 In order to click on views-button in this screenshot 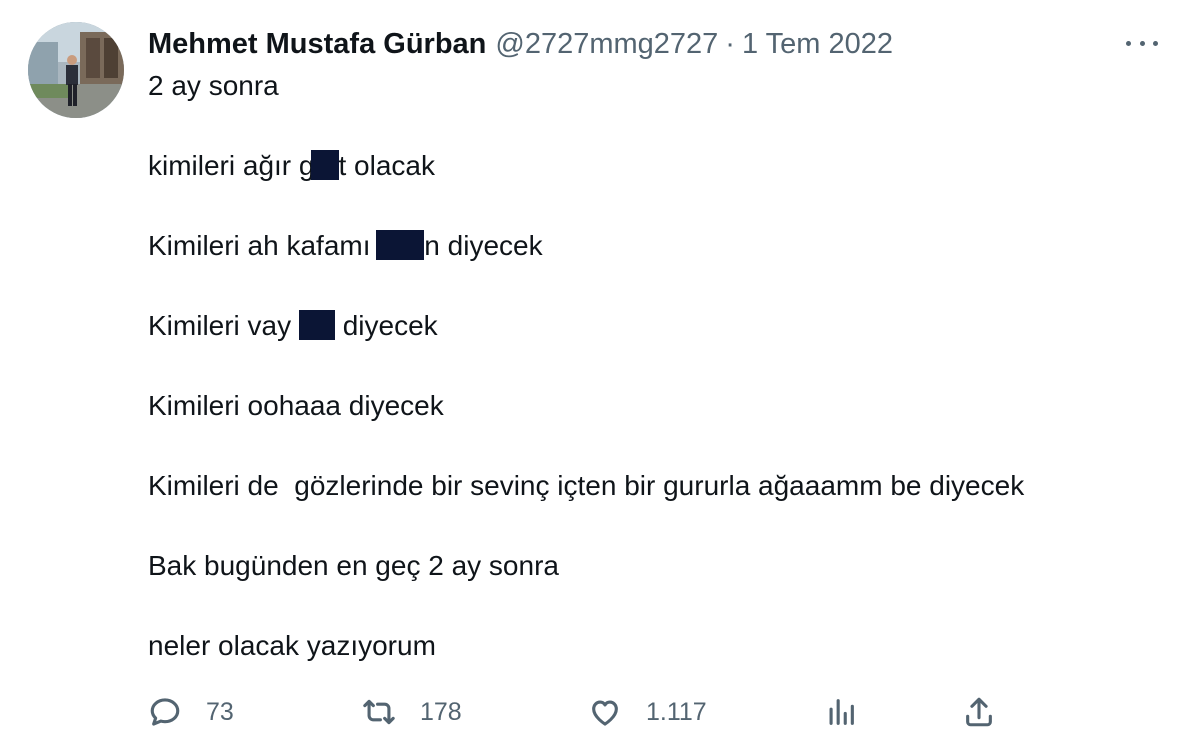, I will do `click(841, 712)`.